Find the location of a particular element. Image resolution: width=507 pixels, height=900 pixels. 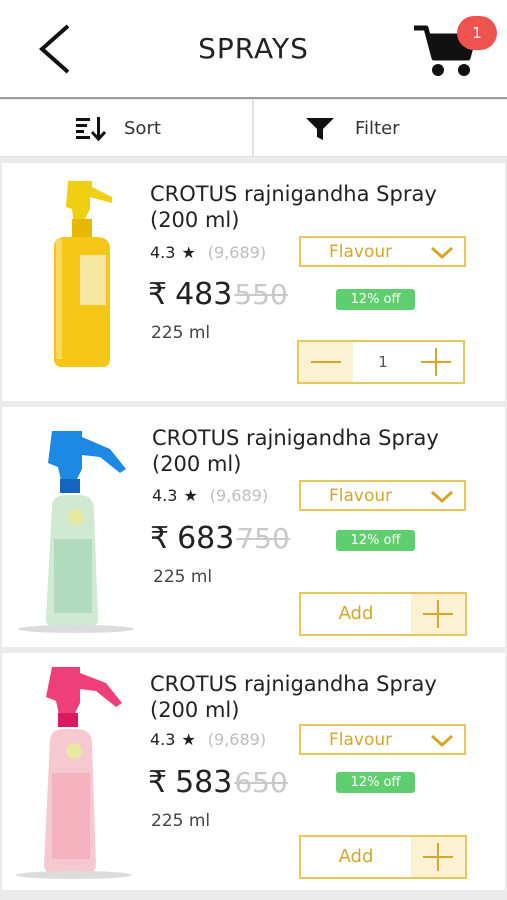

price-row: ₹ 483 550 is located at coordinates (218, 294).